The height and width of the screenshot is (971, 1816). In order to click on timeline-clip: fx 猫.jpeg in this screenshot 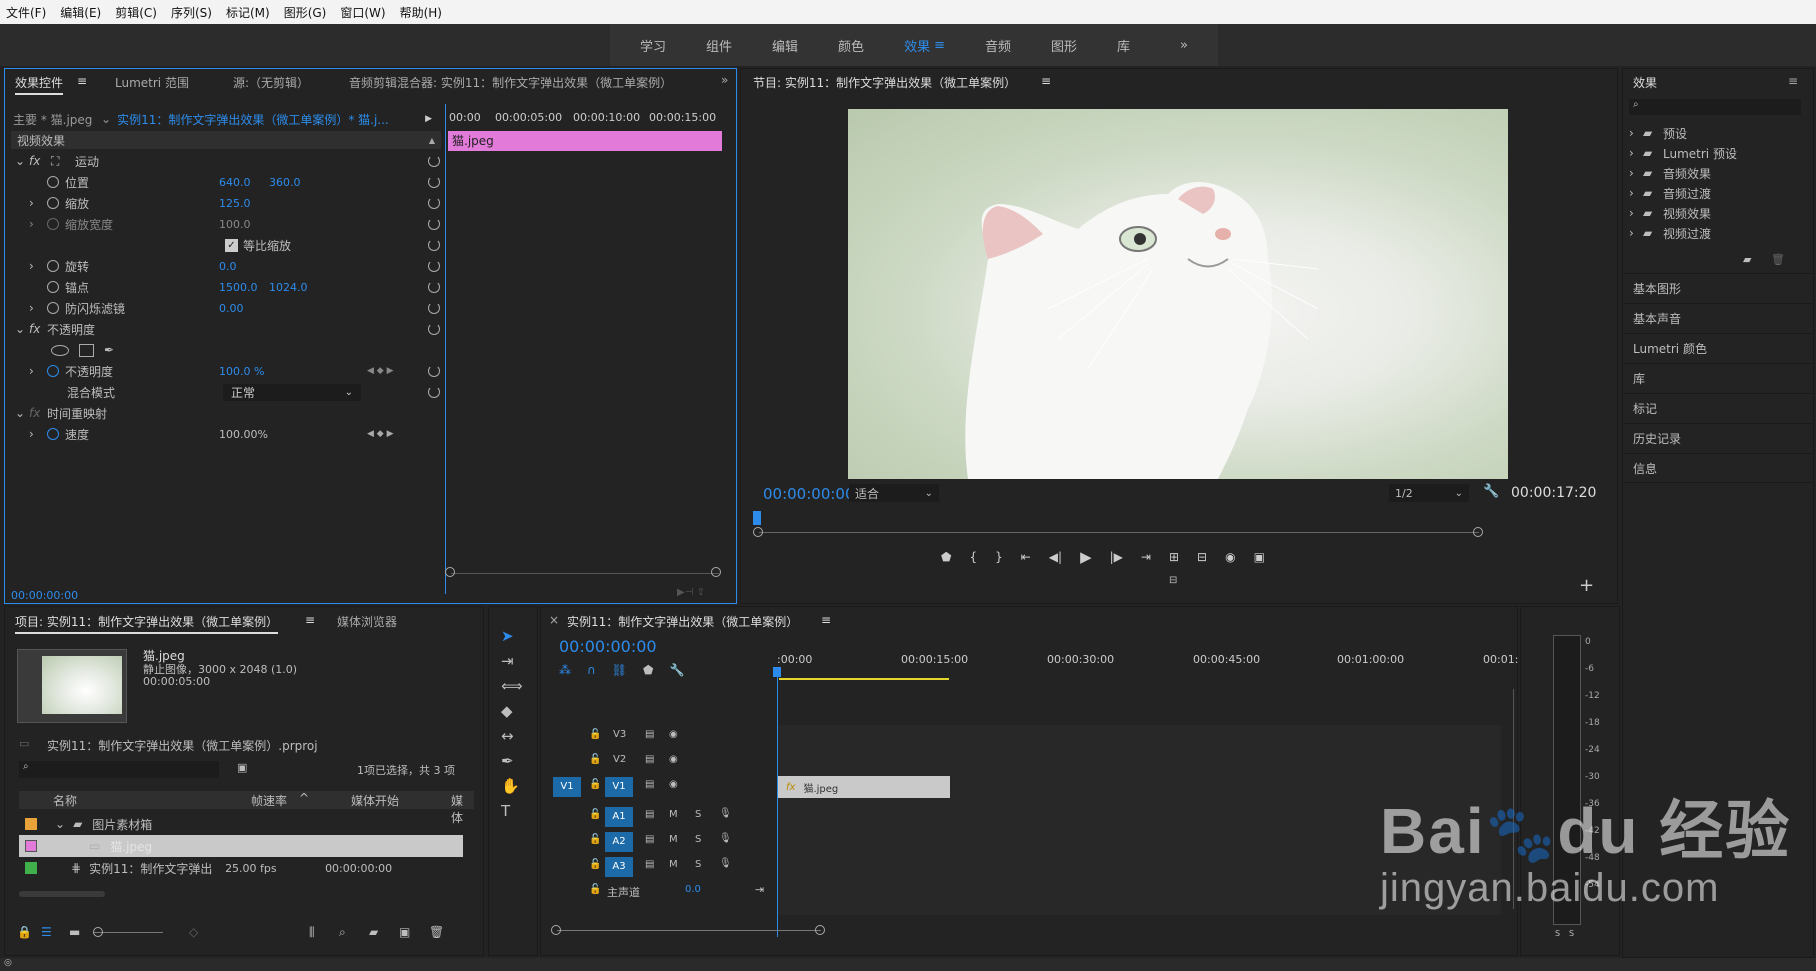, I will do `click(864, 787)`.